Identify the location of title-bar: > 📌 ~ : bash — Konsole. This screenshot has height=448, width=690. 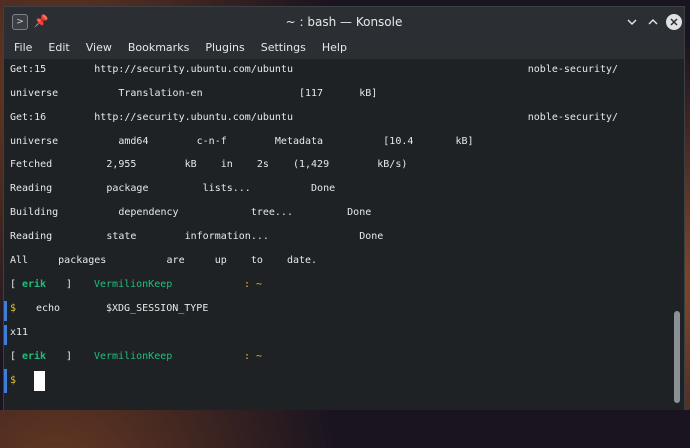
(344, 22).